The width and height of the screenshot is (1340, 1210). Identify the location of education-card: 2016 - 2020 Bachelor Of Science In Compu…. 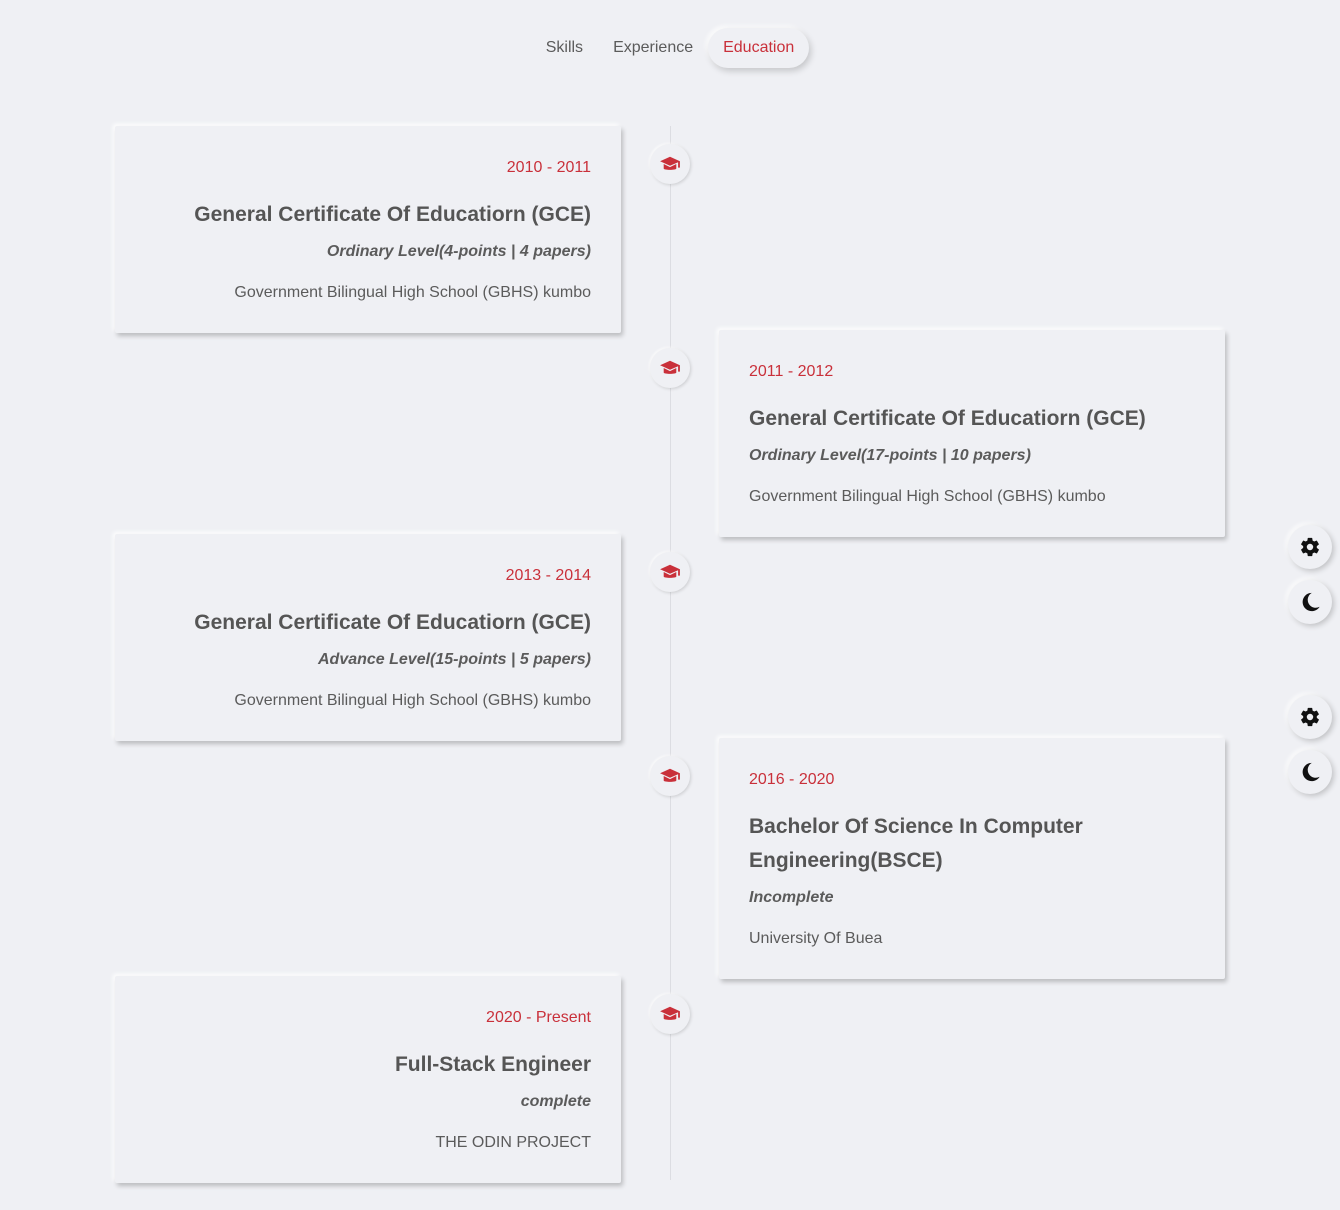
(972, 858).